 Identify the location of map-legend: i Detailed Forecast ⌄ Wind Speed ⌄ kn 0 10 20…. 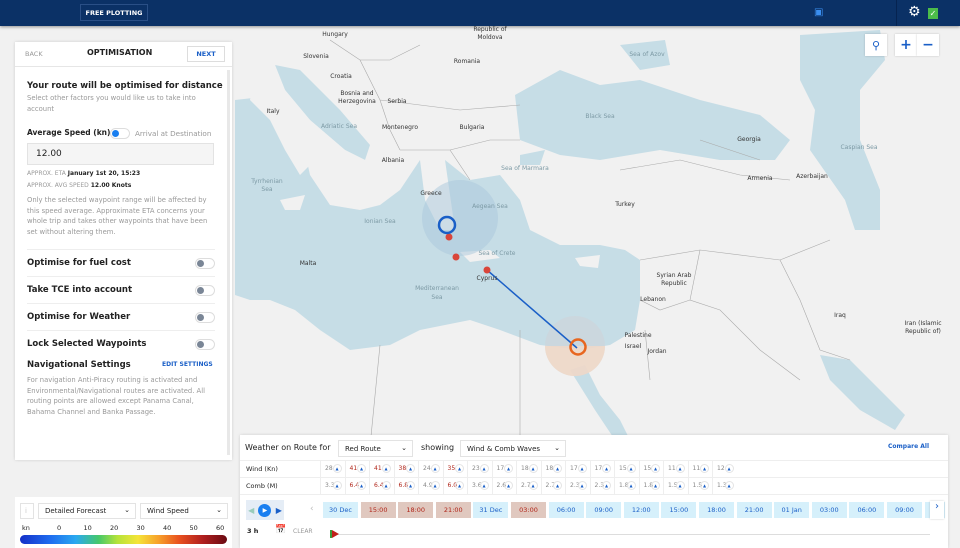
(123, 522).